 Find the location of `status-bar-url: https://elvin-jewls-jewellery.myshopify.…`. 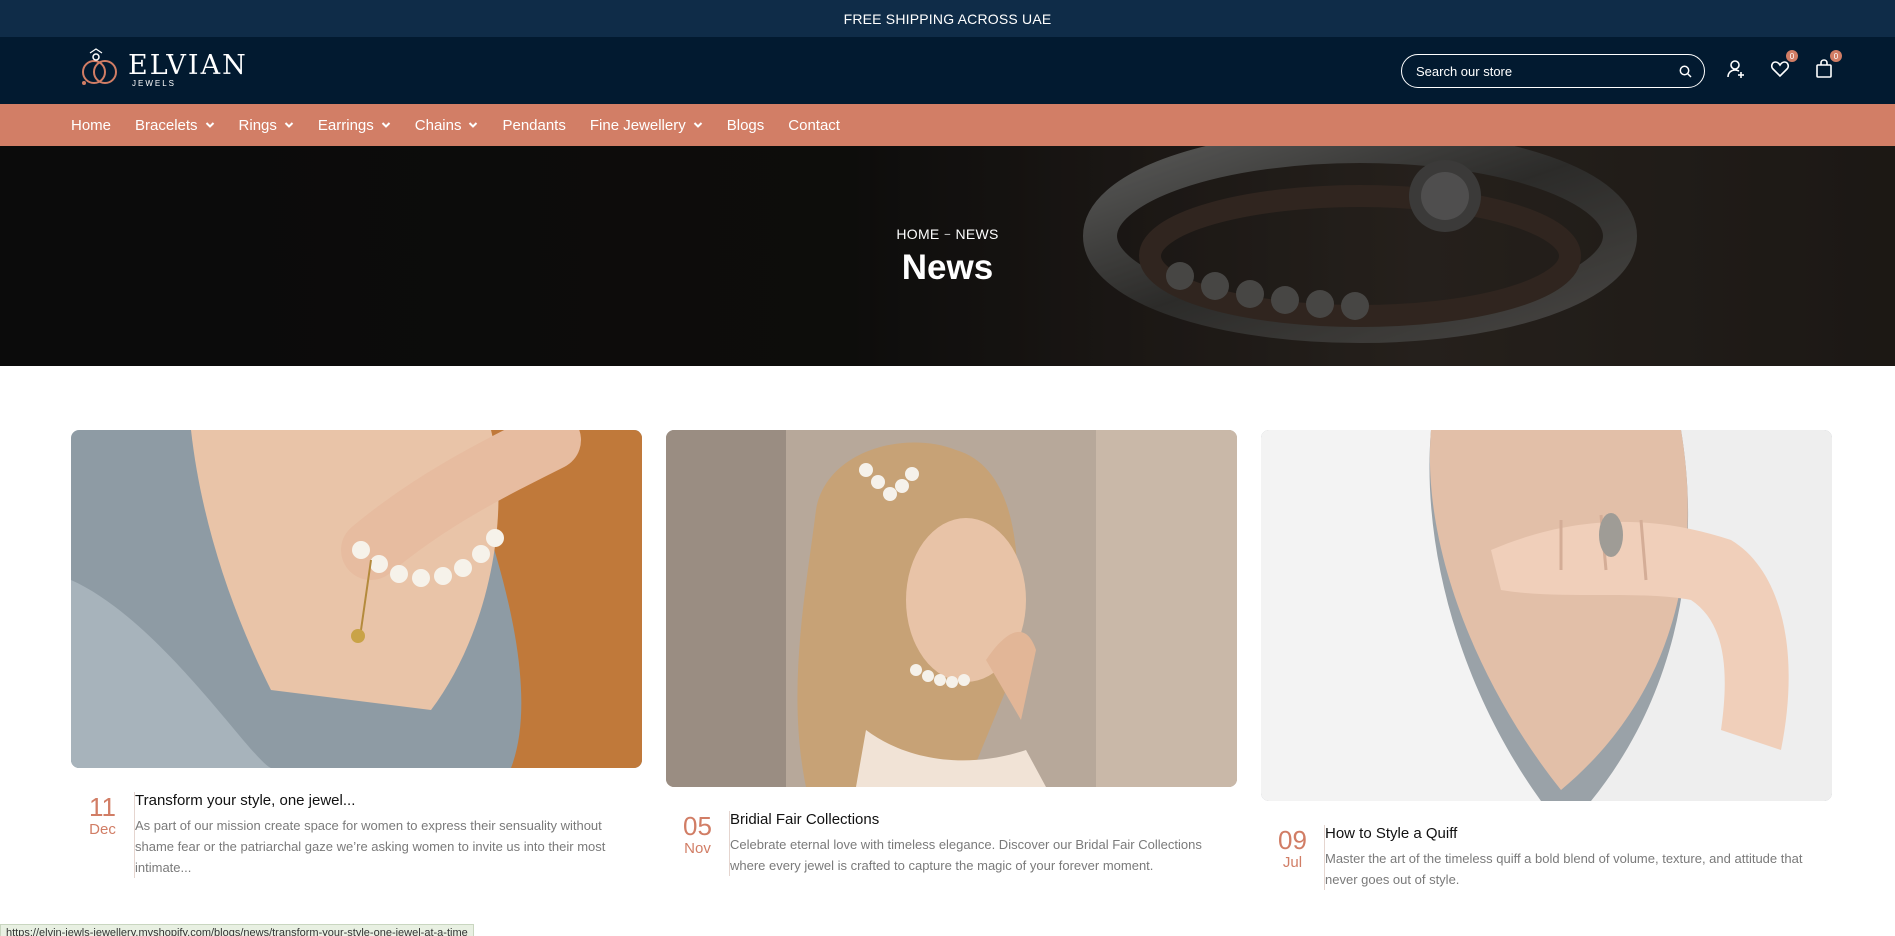

status-bar-url: https://elvin-jewls-jewellery.myshopify.… is located at coordinates (237, 930).